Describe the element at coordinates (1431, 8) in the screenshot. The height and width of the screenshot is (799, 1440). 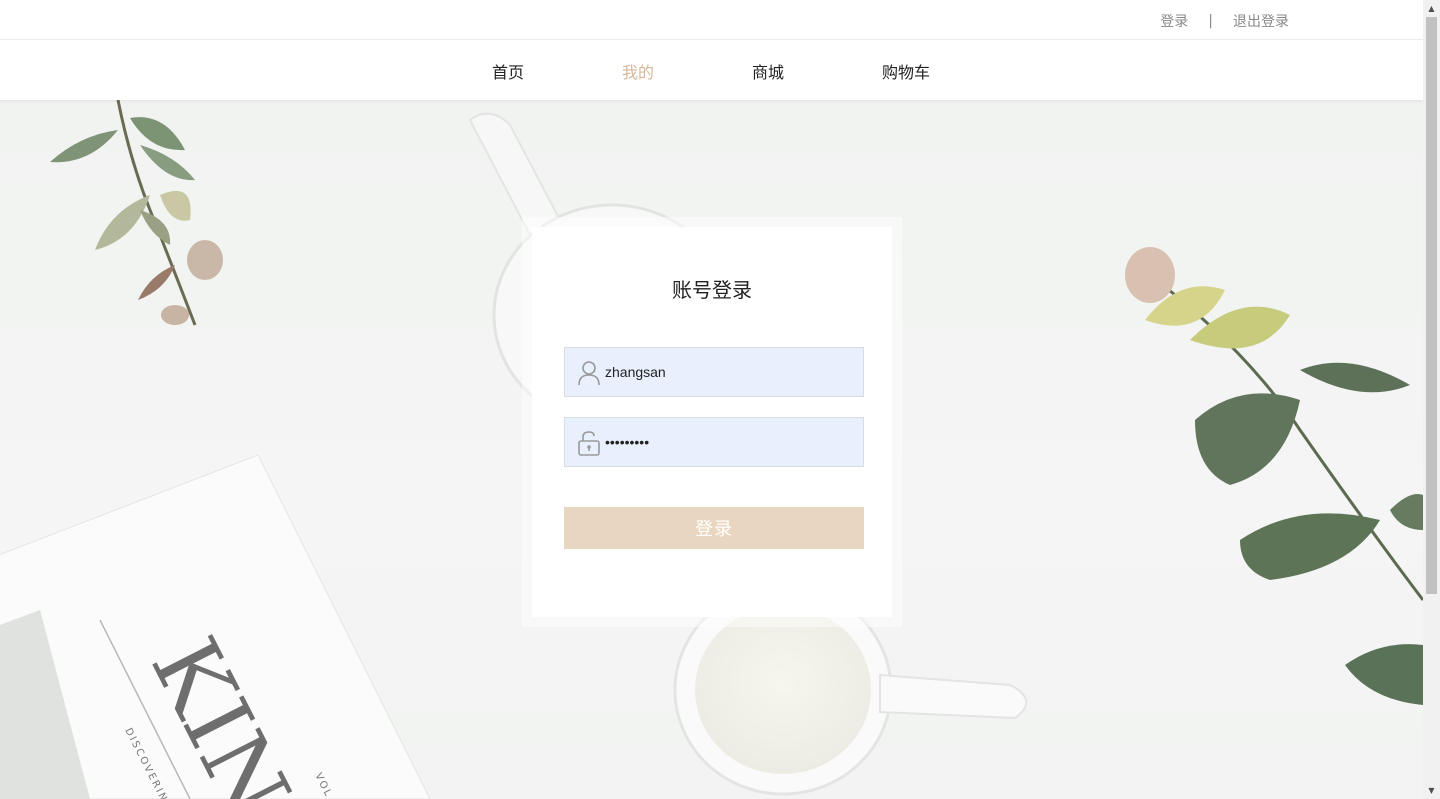
I see `scroll-up-arrow-icon: ▲` at that location.